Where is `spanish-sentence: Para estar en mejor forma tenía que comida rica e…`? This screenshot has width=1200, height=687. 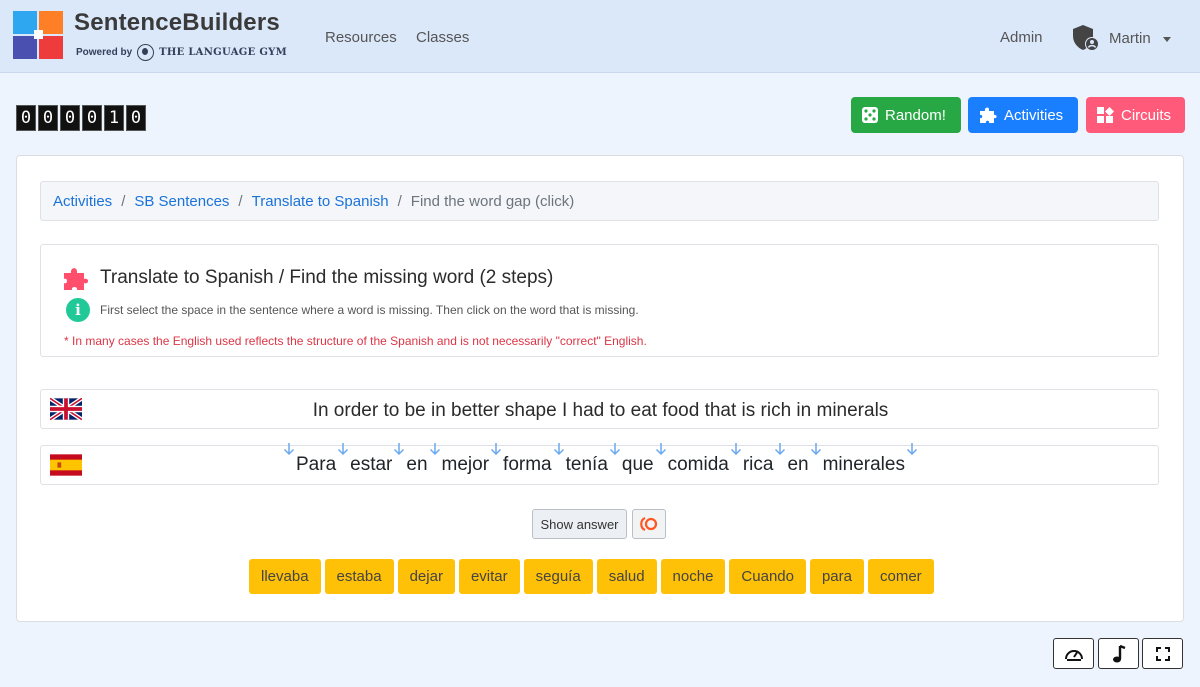
spanish-sentence: Para estar en mejor forma tenía que comida rica e… is located at coordinates (600, 459).